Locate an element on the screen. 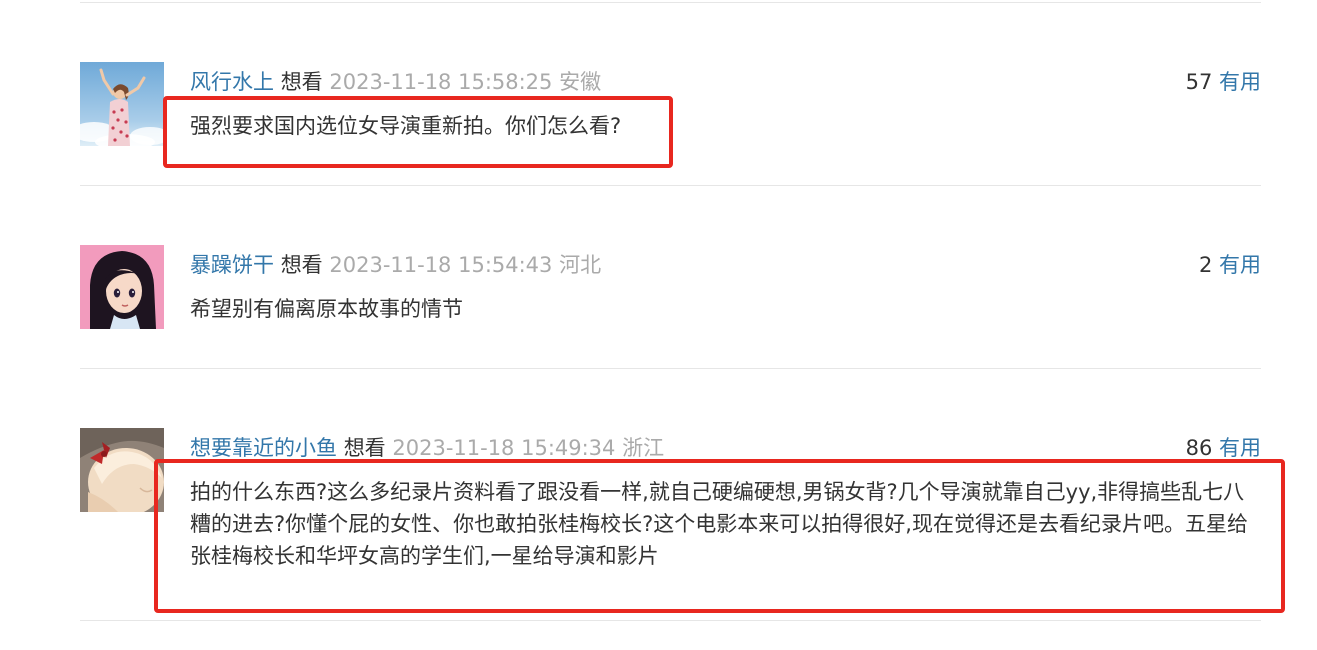 This screenshot has width=1317, height=650. comment-meta: 暴躁饼干 想看 2023-11-18 15:54:43 河北 is located at coordinates (395, 265).